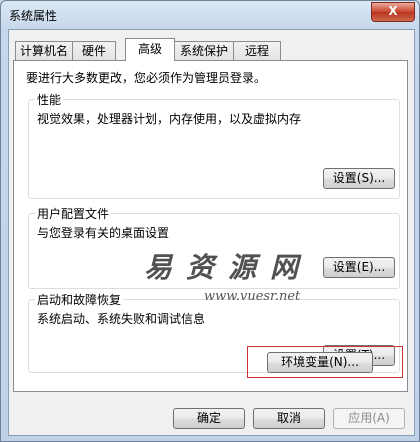 The image size is (420, 442). What do you see at coordinates (33, 16) in the screenshot?
I see `window-title: 系统属性` at bounding box center [33, 16].